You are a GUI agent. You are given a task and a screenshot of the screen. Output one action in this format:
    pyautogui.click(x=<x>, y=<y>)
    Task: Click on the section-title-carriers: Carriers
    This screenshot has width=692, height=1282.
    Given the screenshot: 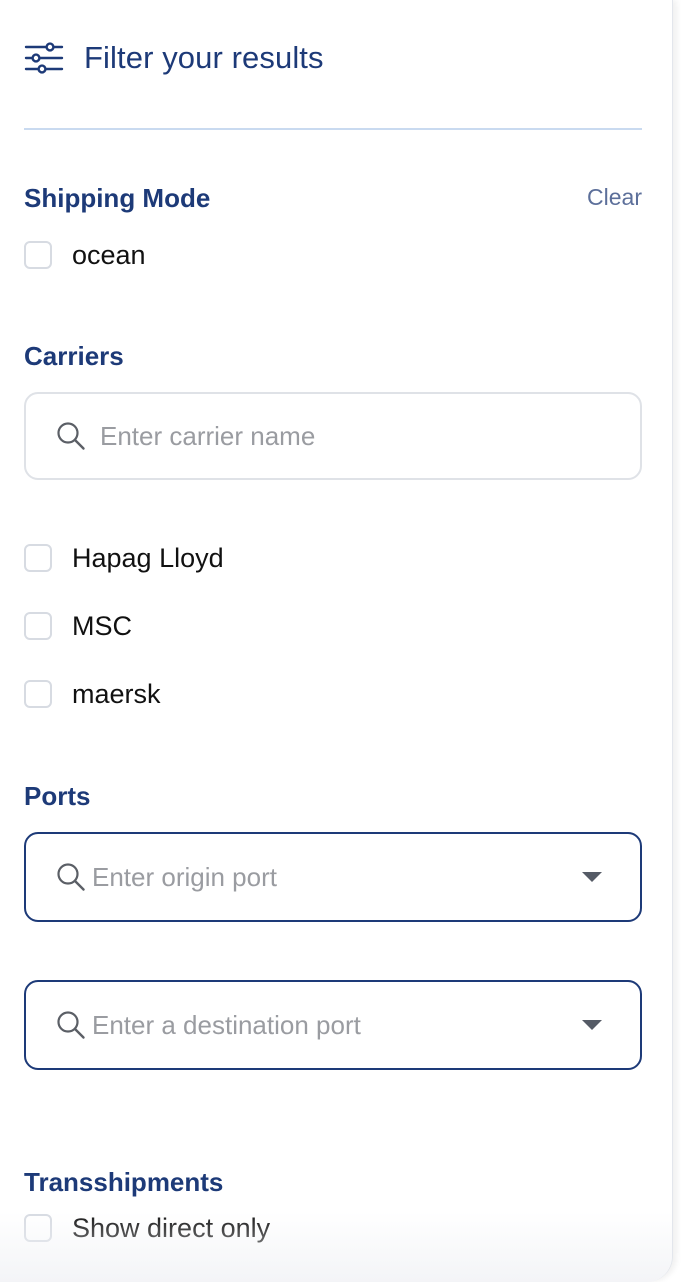 What is the action you would take?
    pyautogui.click(x=74, y=356)
    